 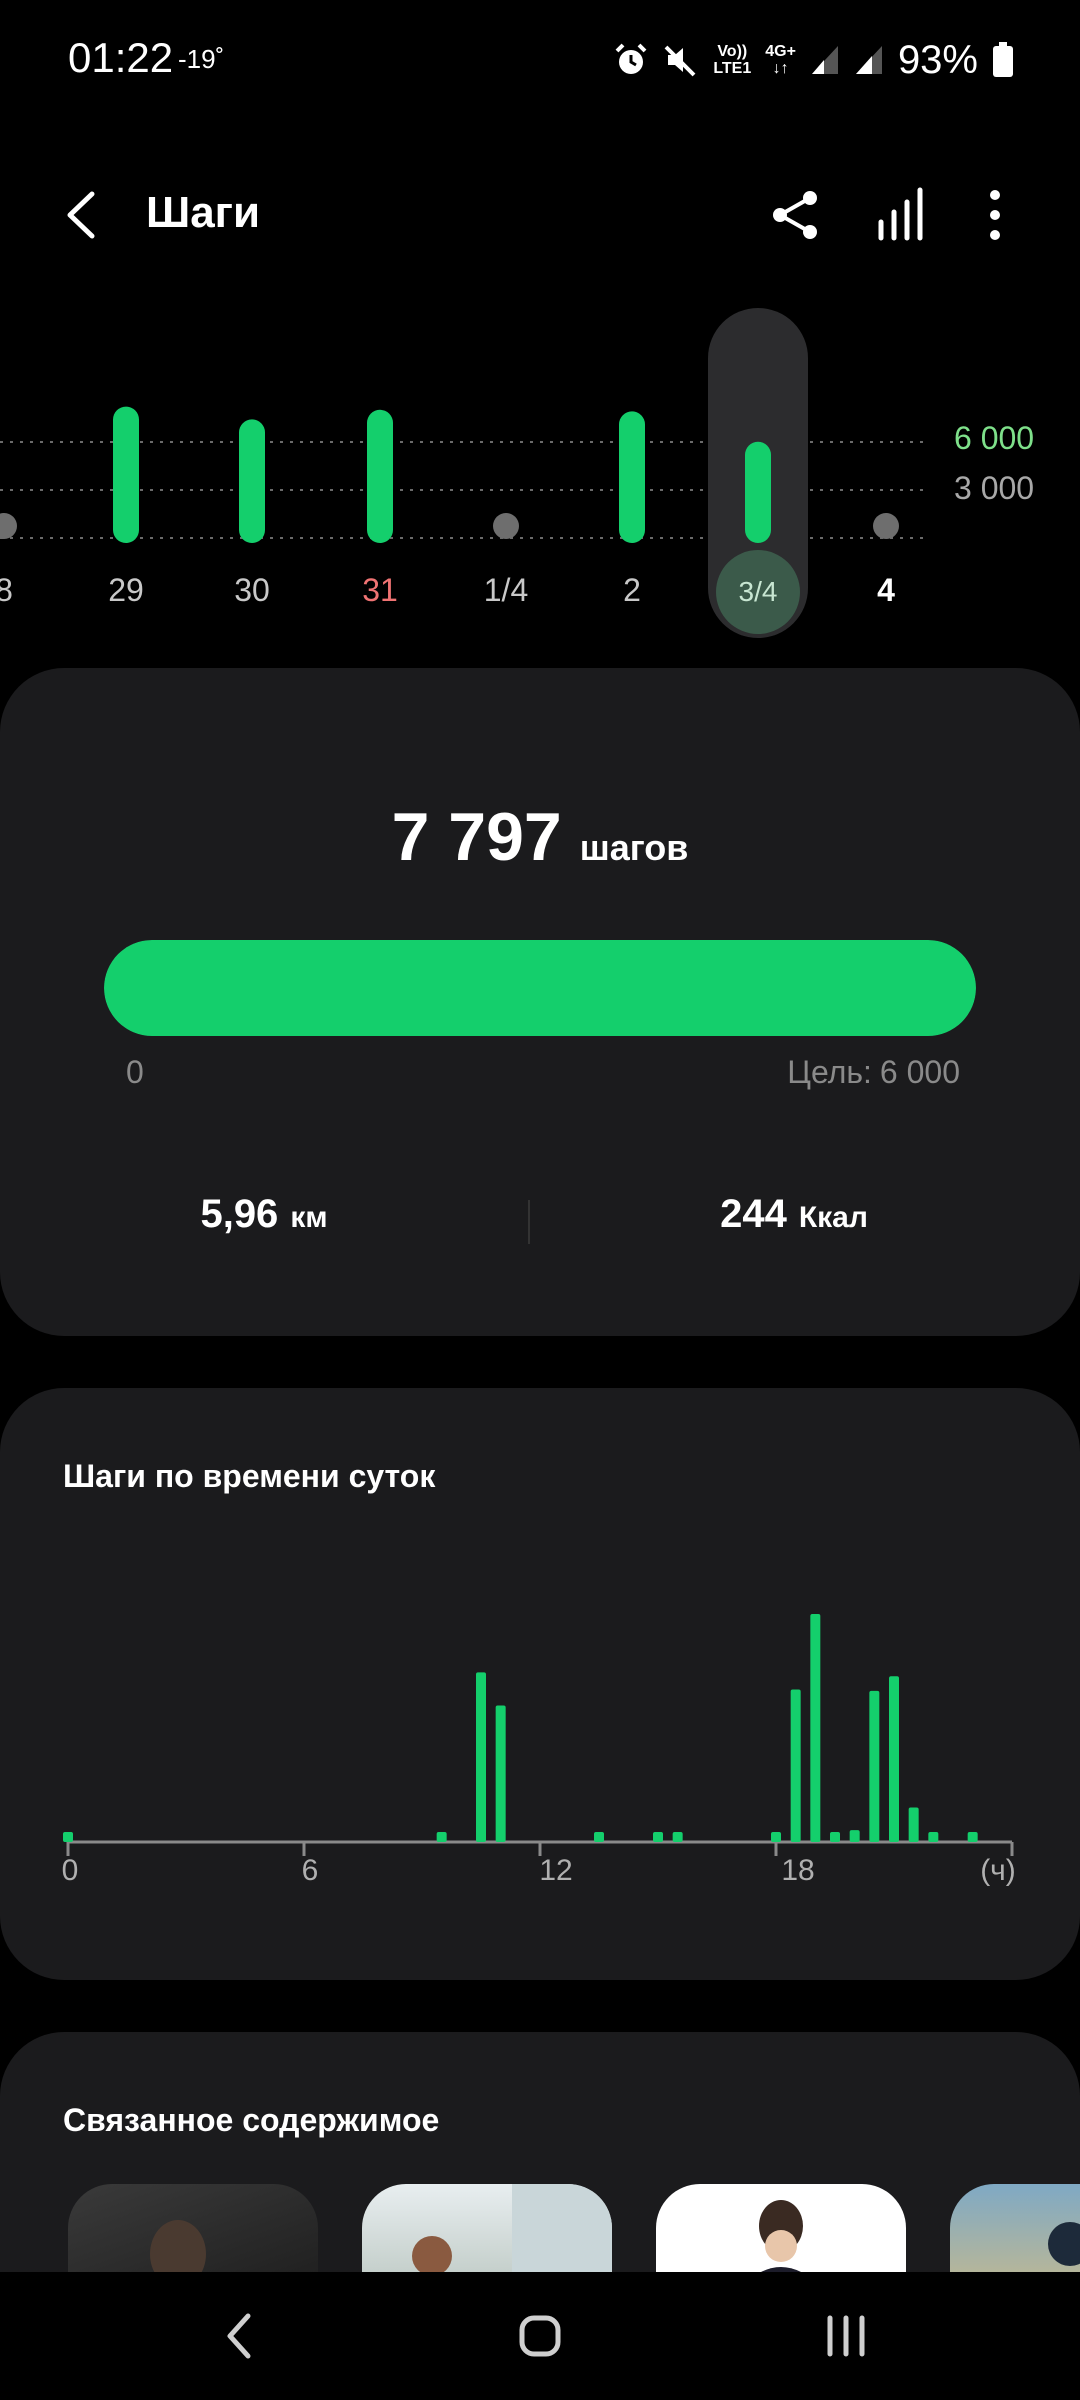 What do you see at coordinates (309, 1217) in the screenshot?
I see `distance-unit: км` at bounding box center [309, 1217].